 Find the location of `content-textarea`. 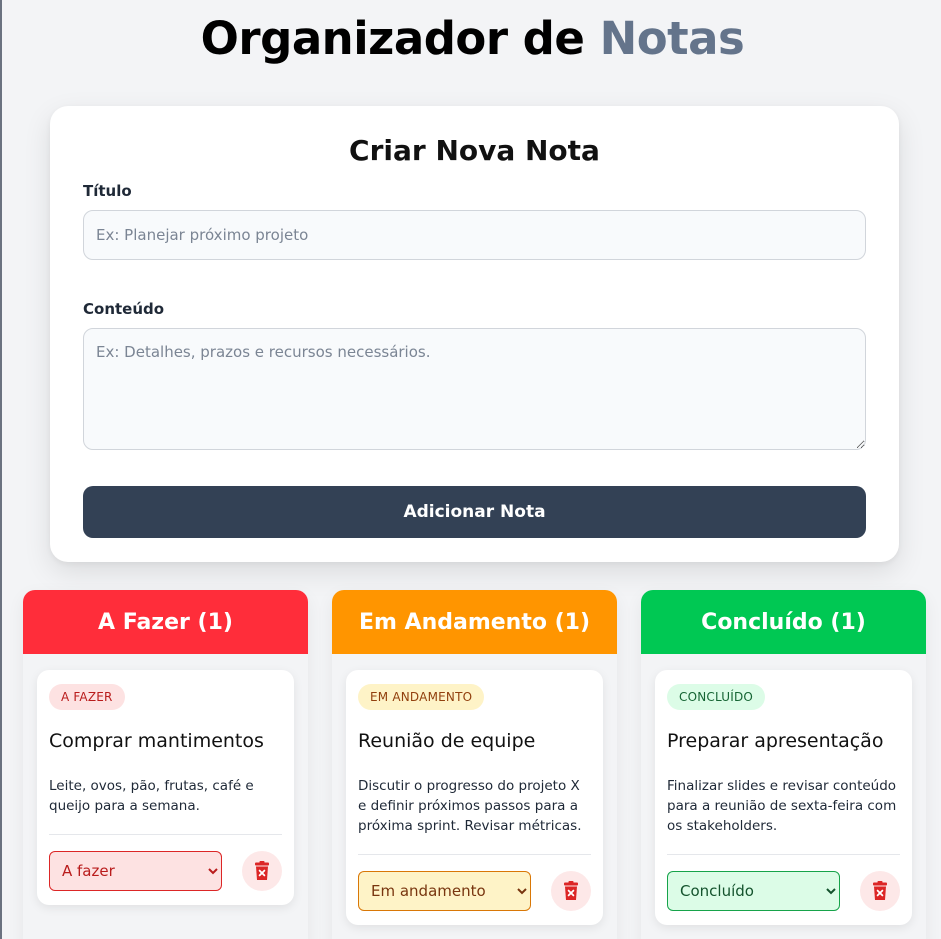

content-textarea is located at coordinates (474, 389).